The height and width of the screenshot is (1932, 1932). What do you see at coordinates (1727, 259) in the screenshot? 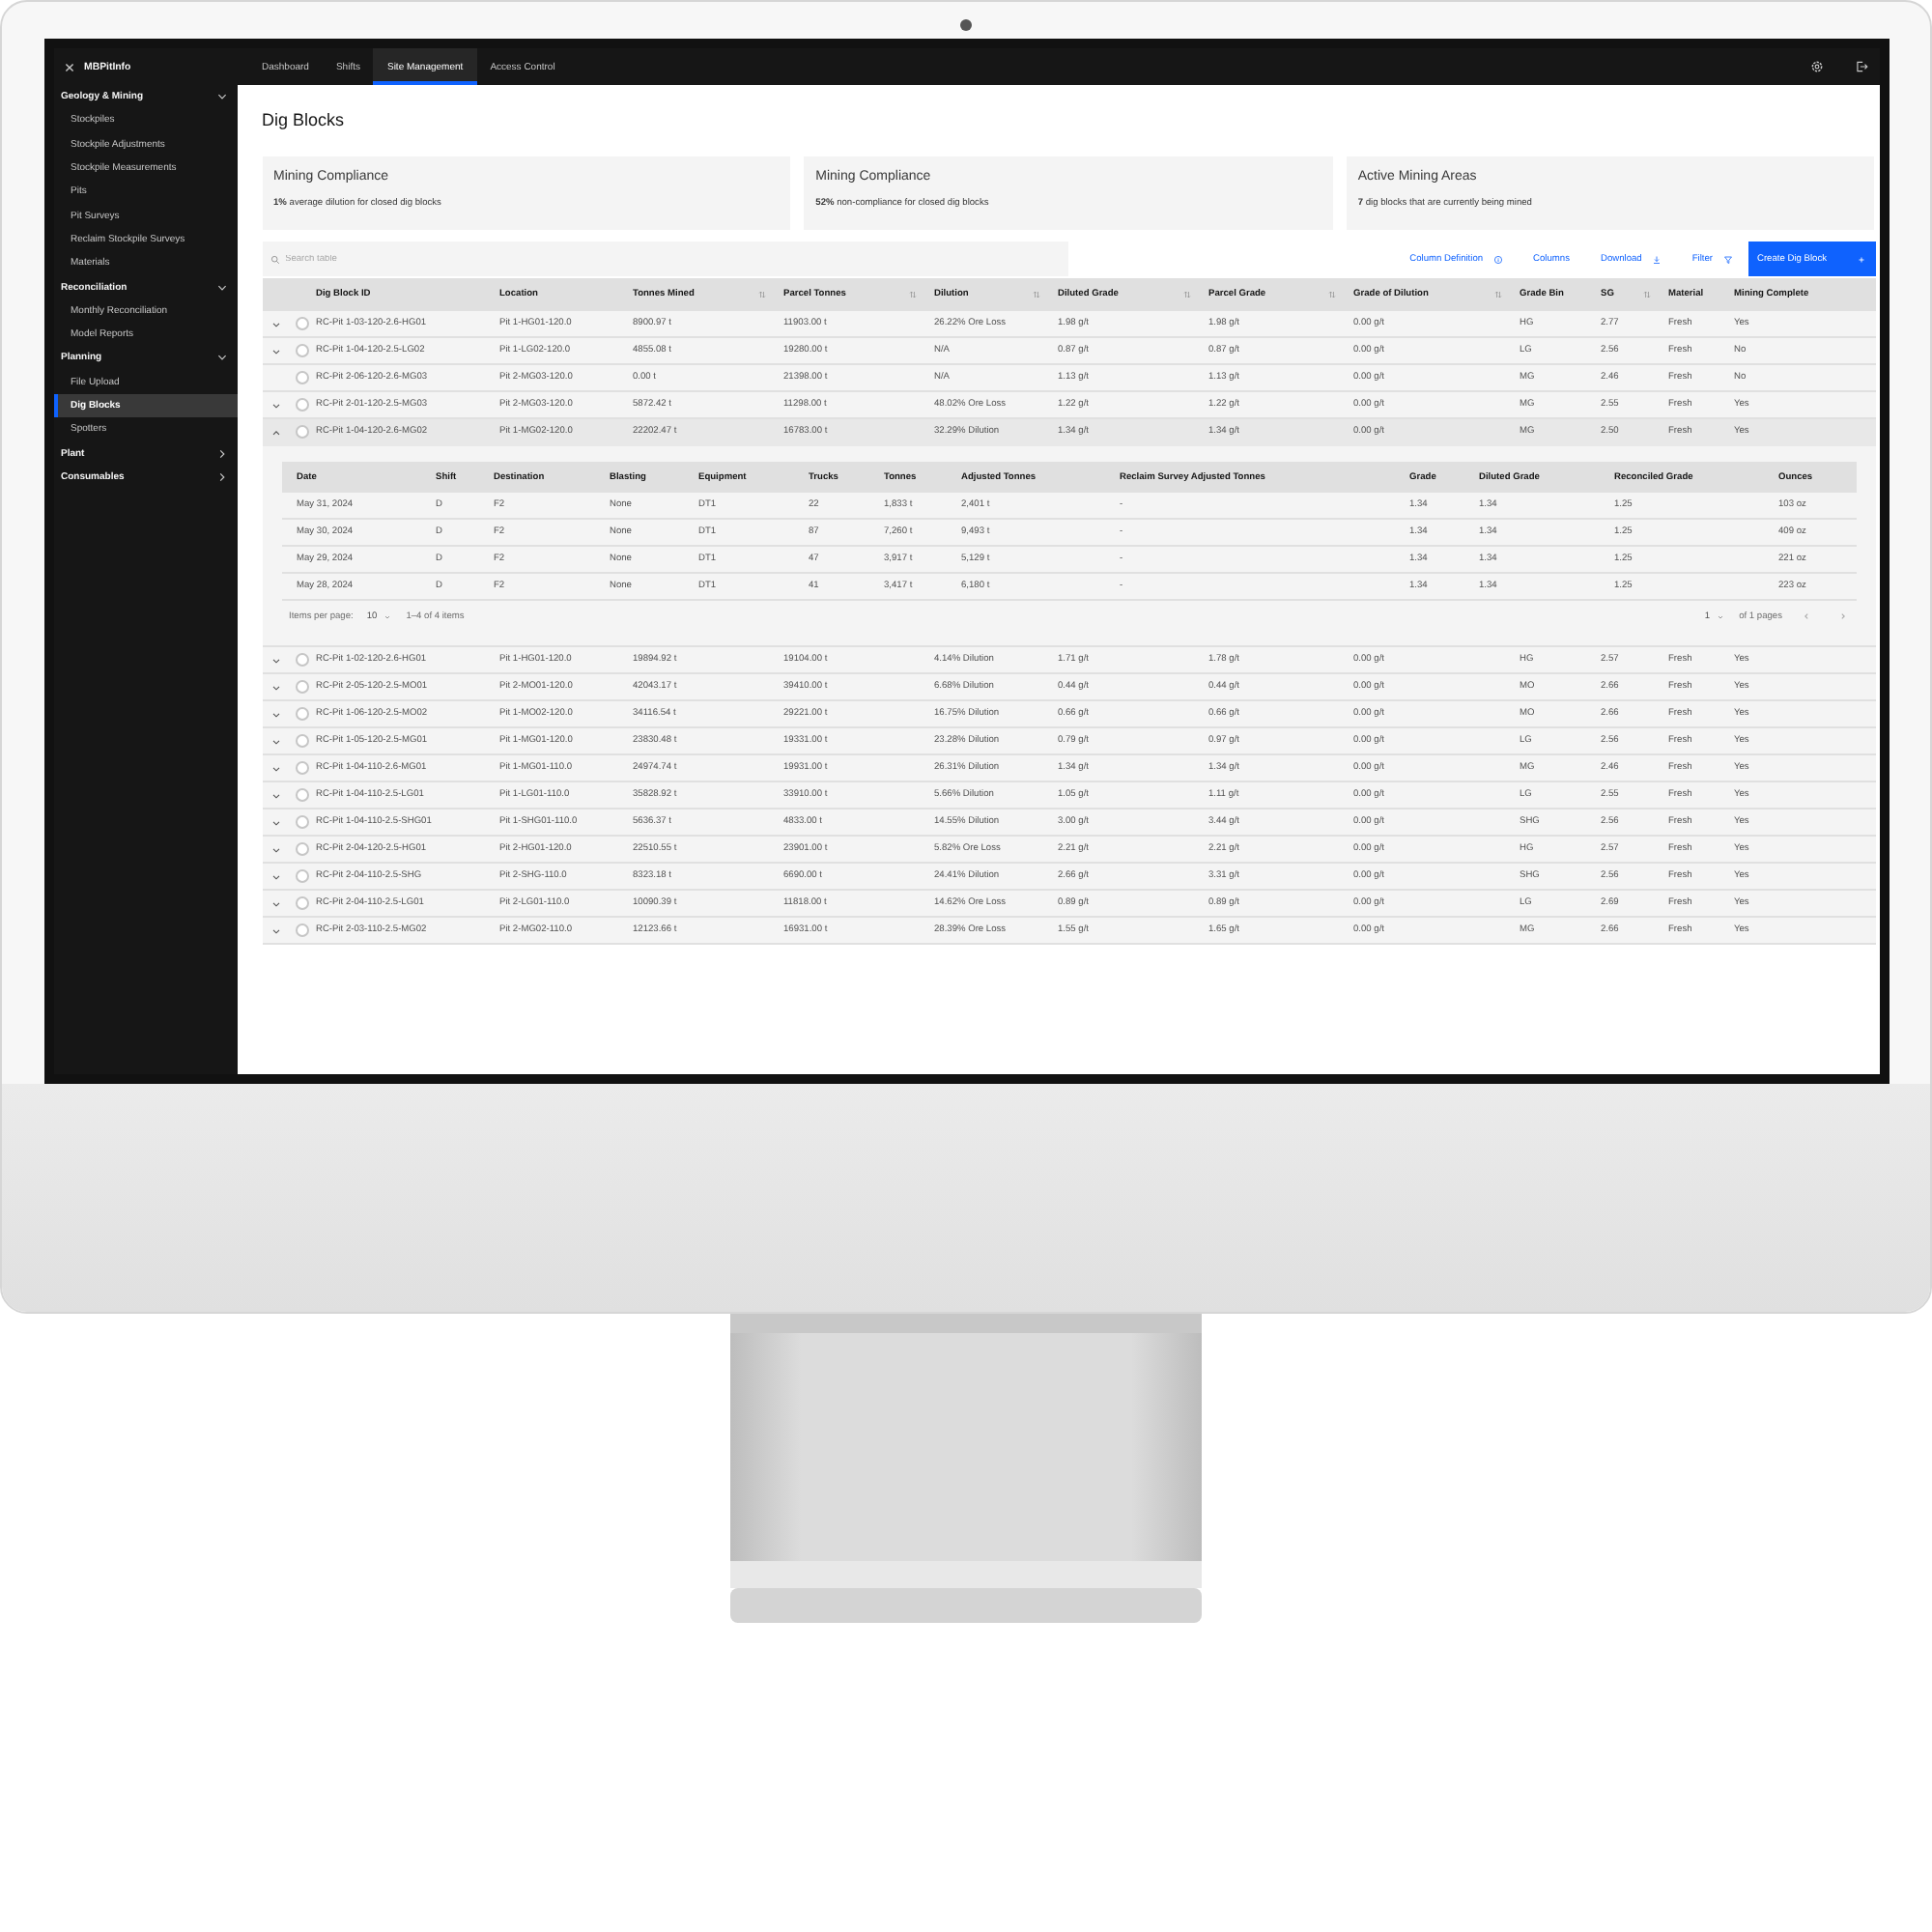
I see `filter-icon` at bounding box center [1727, 259].